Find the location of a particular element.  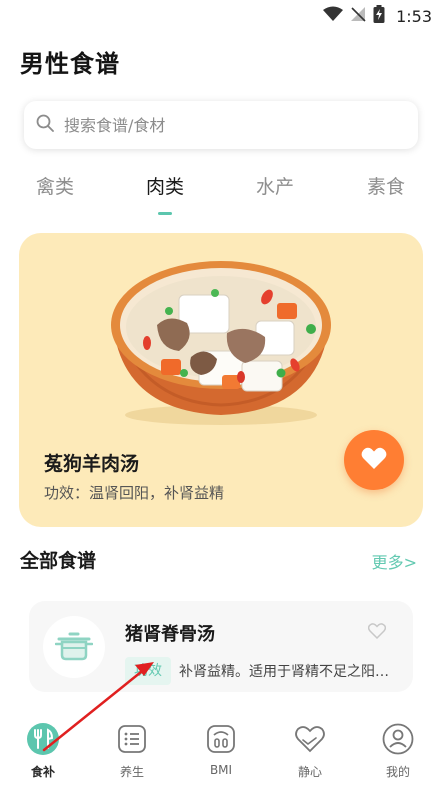

tab-poultry: 禽类 is located at coordinates (55, 185).